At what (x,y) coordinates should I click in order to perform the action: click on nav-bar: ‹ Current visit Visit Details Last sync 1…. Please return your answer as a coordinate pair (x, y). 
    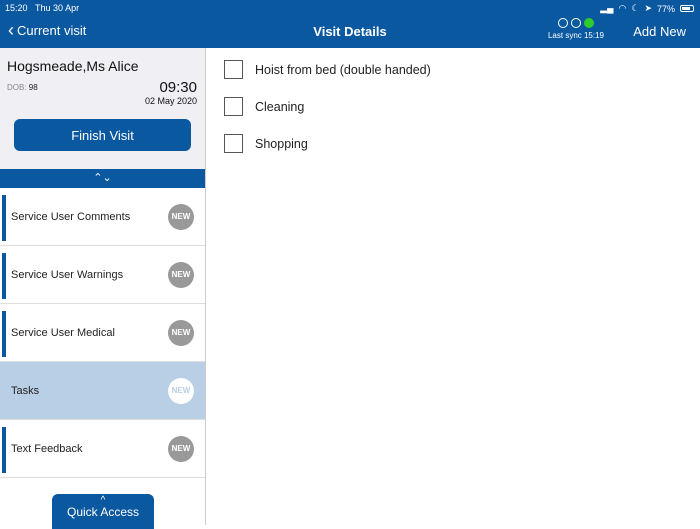
    Looking at the image, I should click on (350, 31).